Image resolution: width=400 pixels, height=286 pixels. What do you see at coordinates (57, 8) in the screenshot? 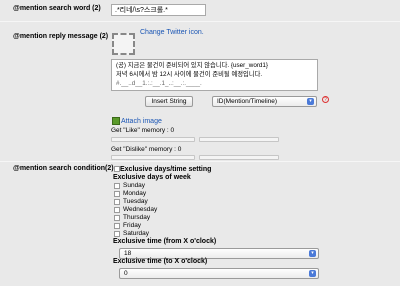
I see `search-word-label: @mention search word (2)` at bounding box center [57, 8].